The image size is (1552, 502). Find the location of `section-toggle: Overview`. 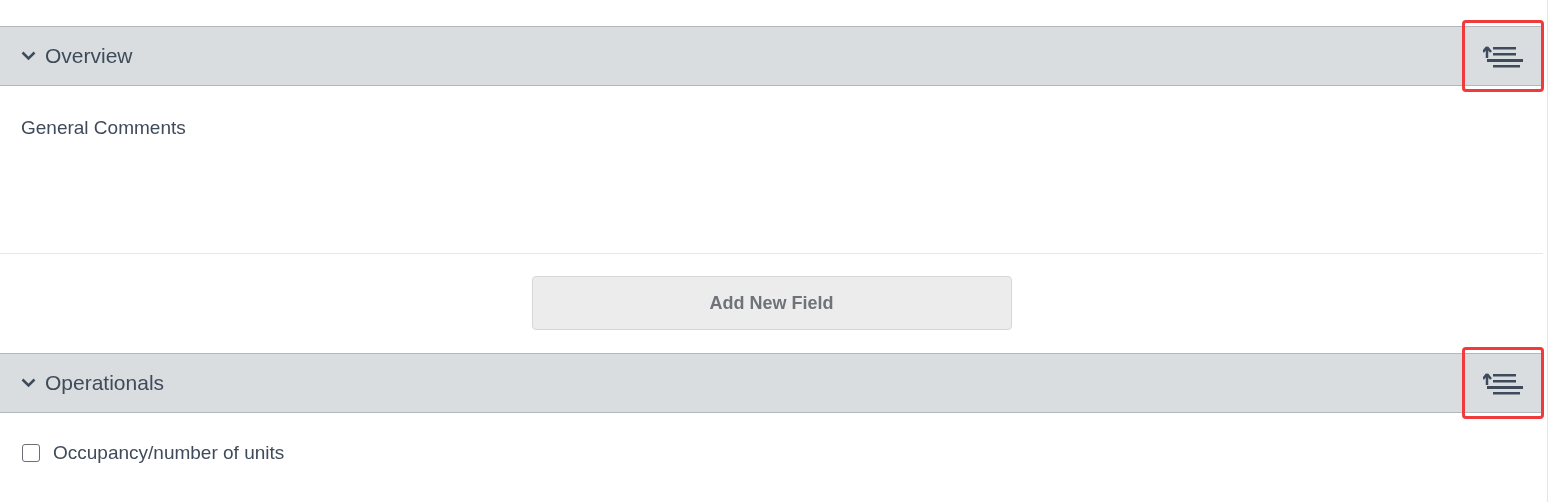

section-toggle: Overview is located at coordinates (66, 56).